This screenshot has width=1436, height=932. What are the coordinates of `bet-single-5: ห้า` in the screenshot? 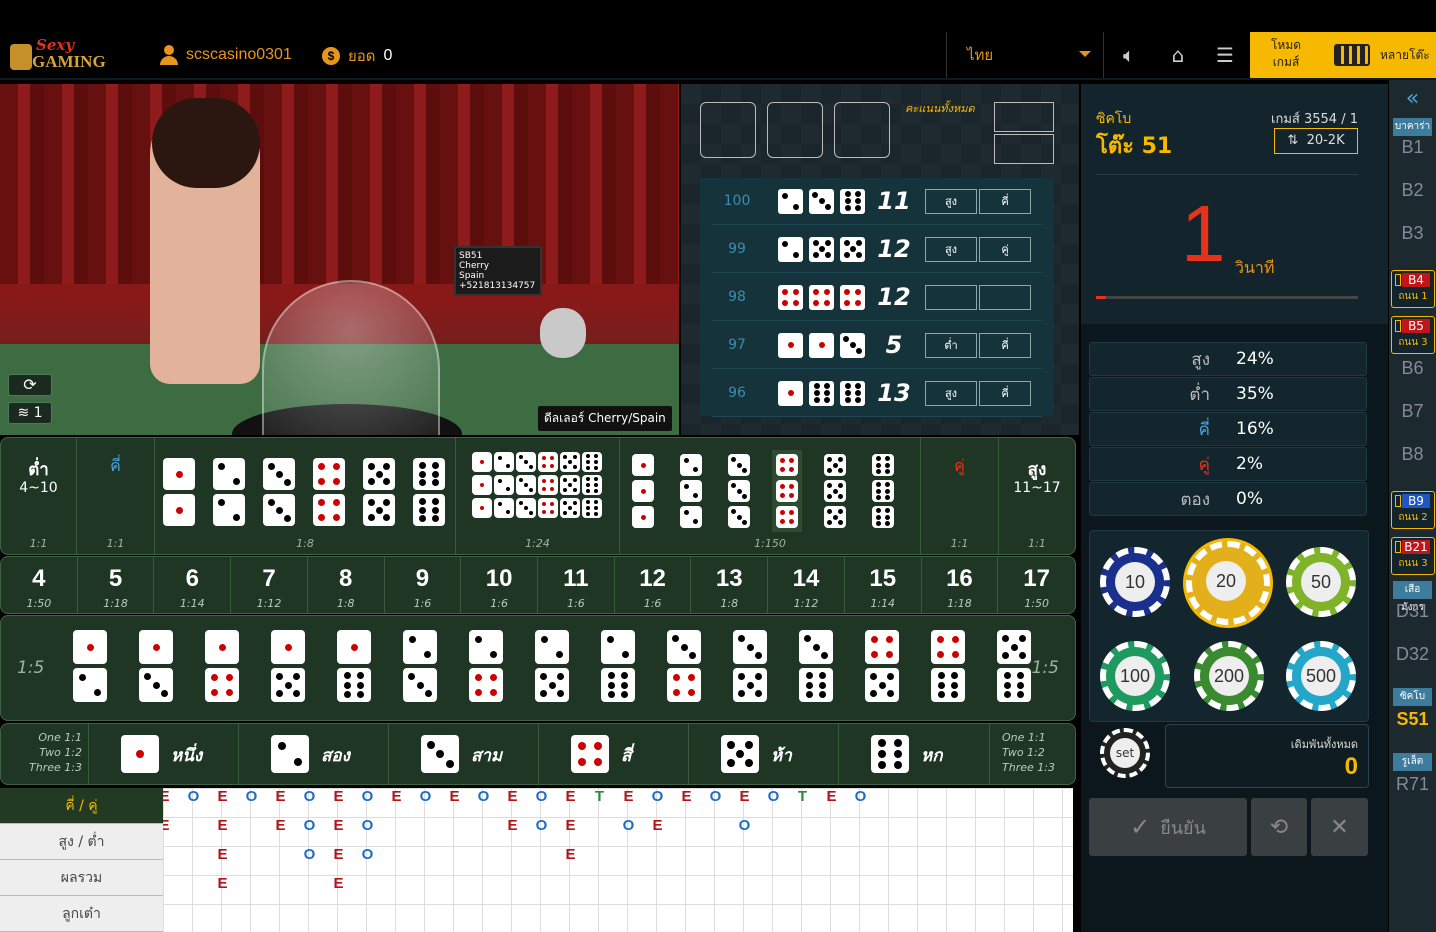 It's located at (764, 754).